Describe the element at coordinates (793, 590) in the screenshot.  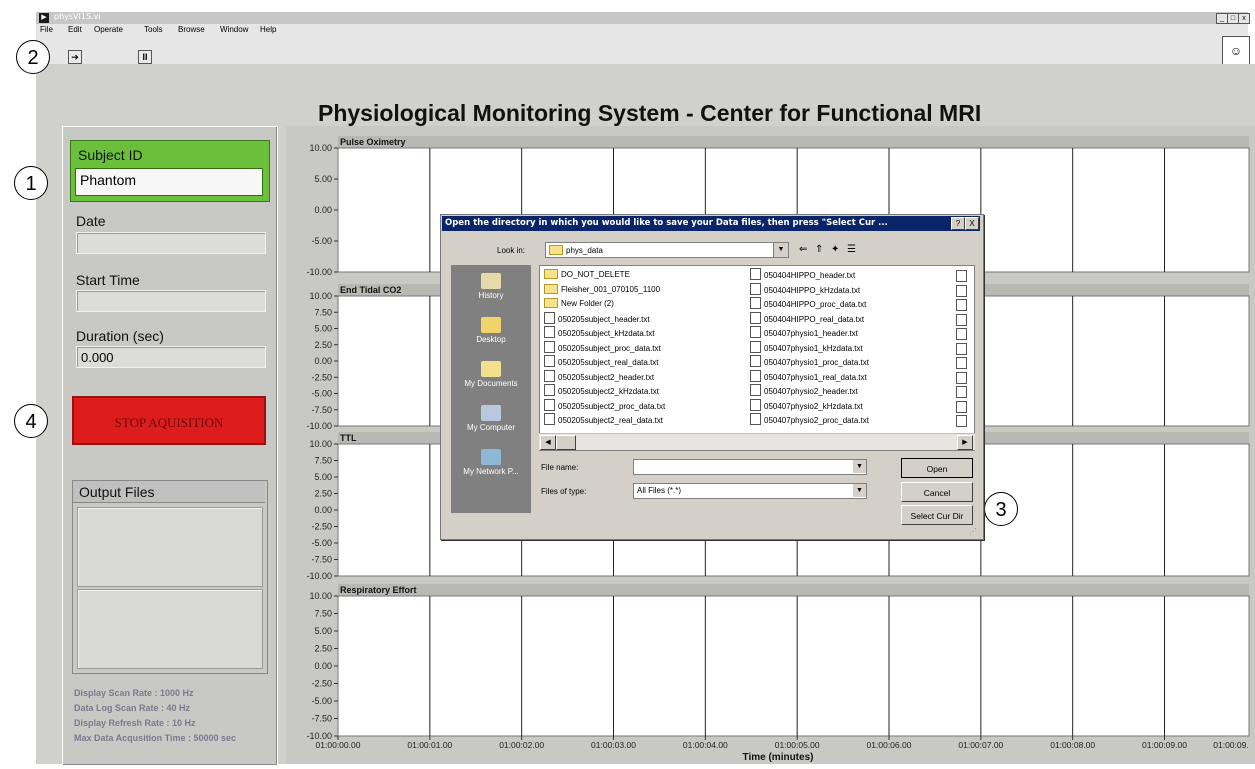
I see `chart-title-strip` at that location.